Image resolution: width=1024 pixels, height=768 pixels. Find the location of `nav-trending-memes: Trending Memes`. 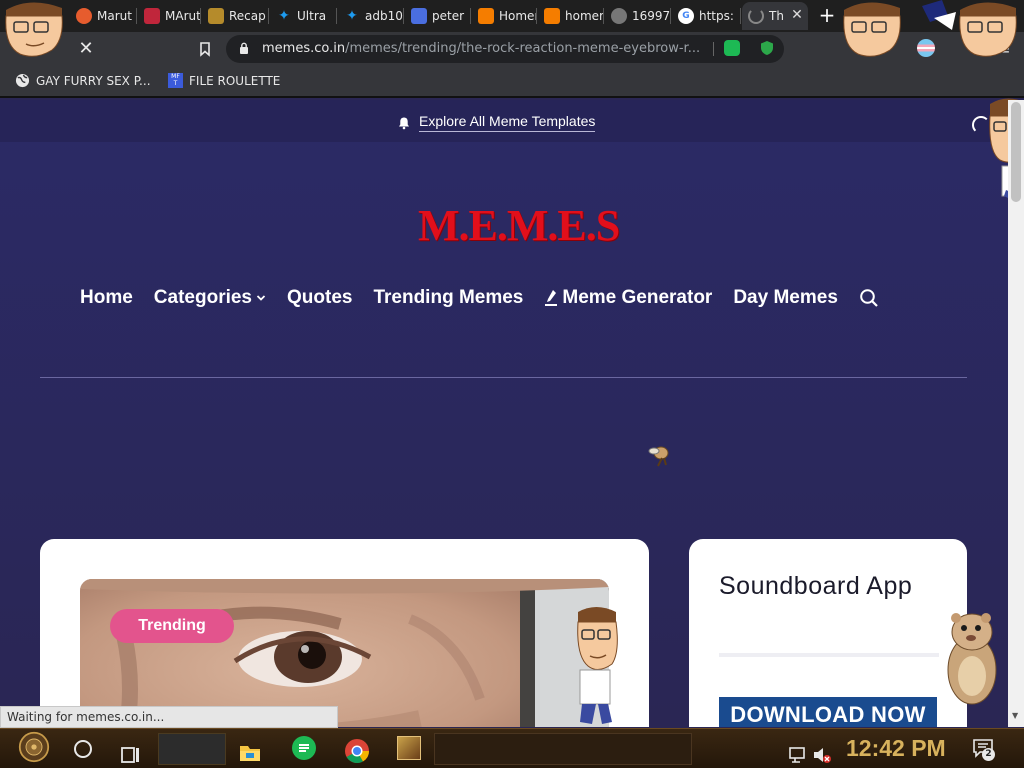

nav-trending-memes: Trending Memes is located at coordinates (448, 298).